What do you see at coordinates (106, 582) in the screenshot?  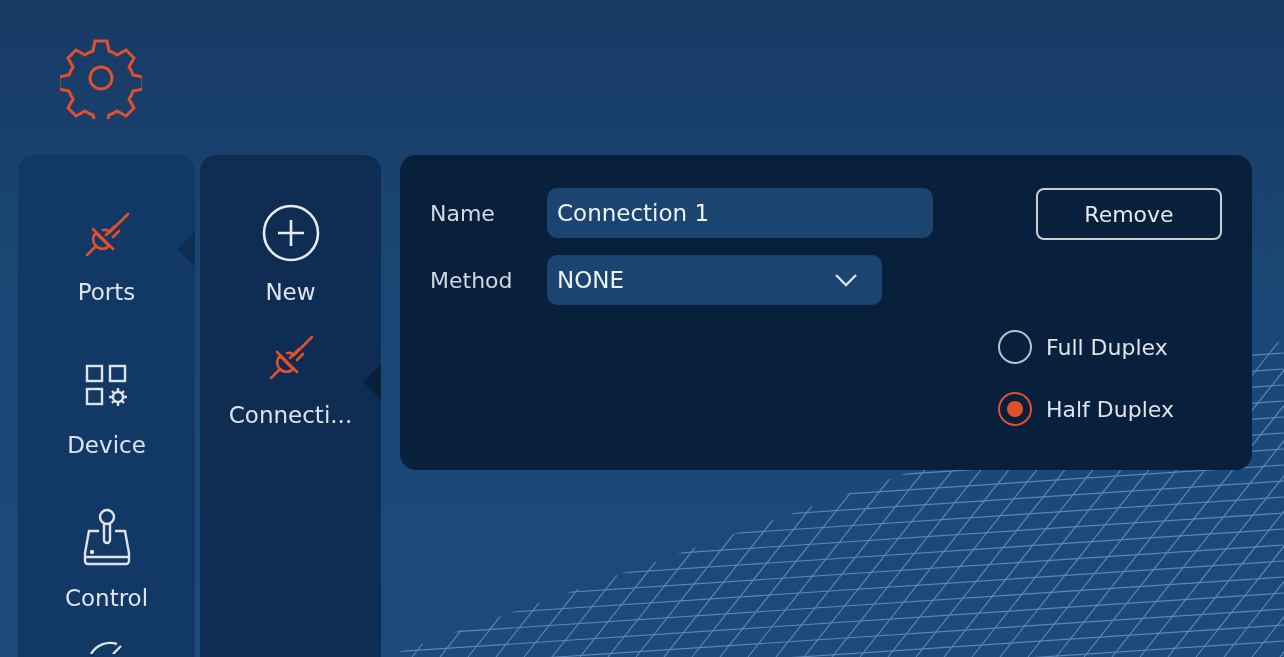 I see `sidebar-item: Control` at bounding box center [106, 582].